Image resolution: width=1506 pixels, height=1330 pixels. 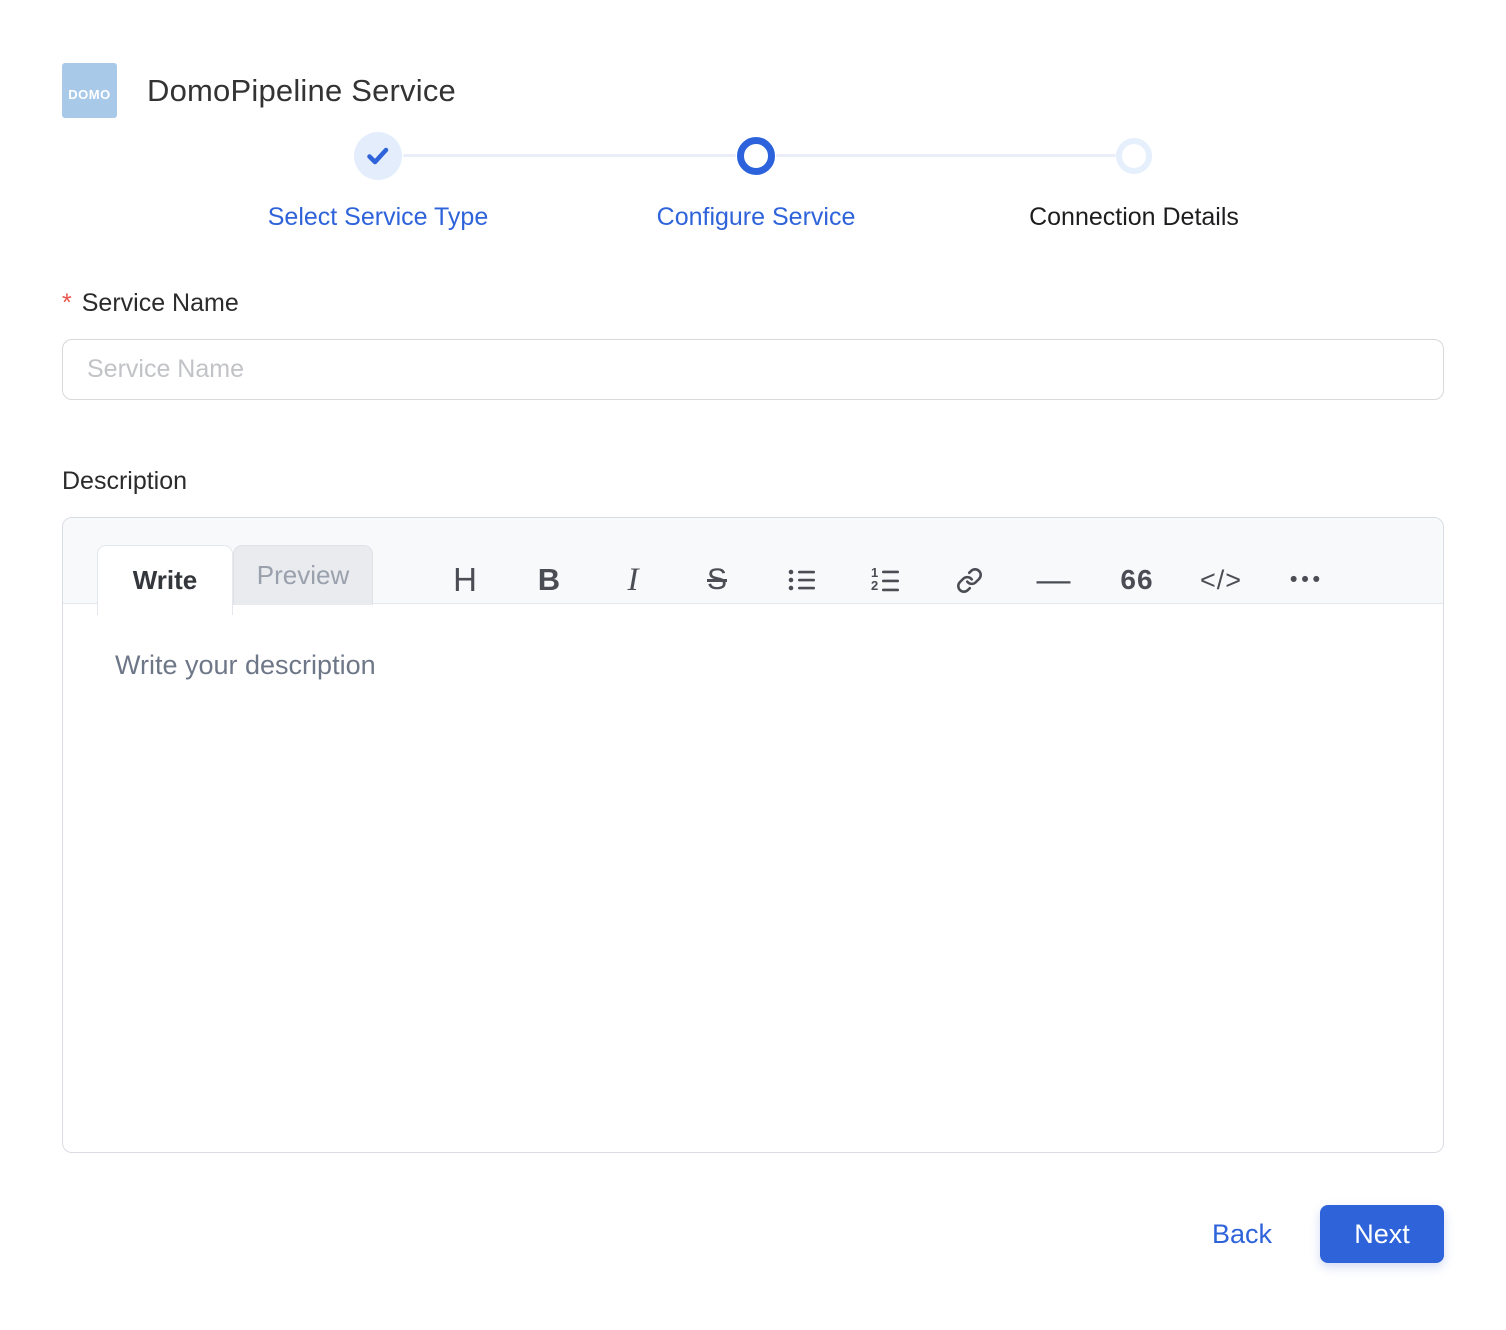 I want to click on unordered-list-button, so click(x=801, y=580).